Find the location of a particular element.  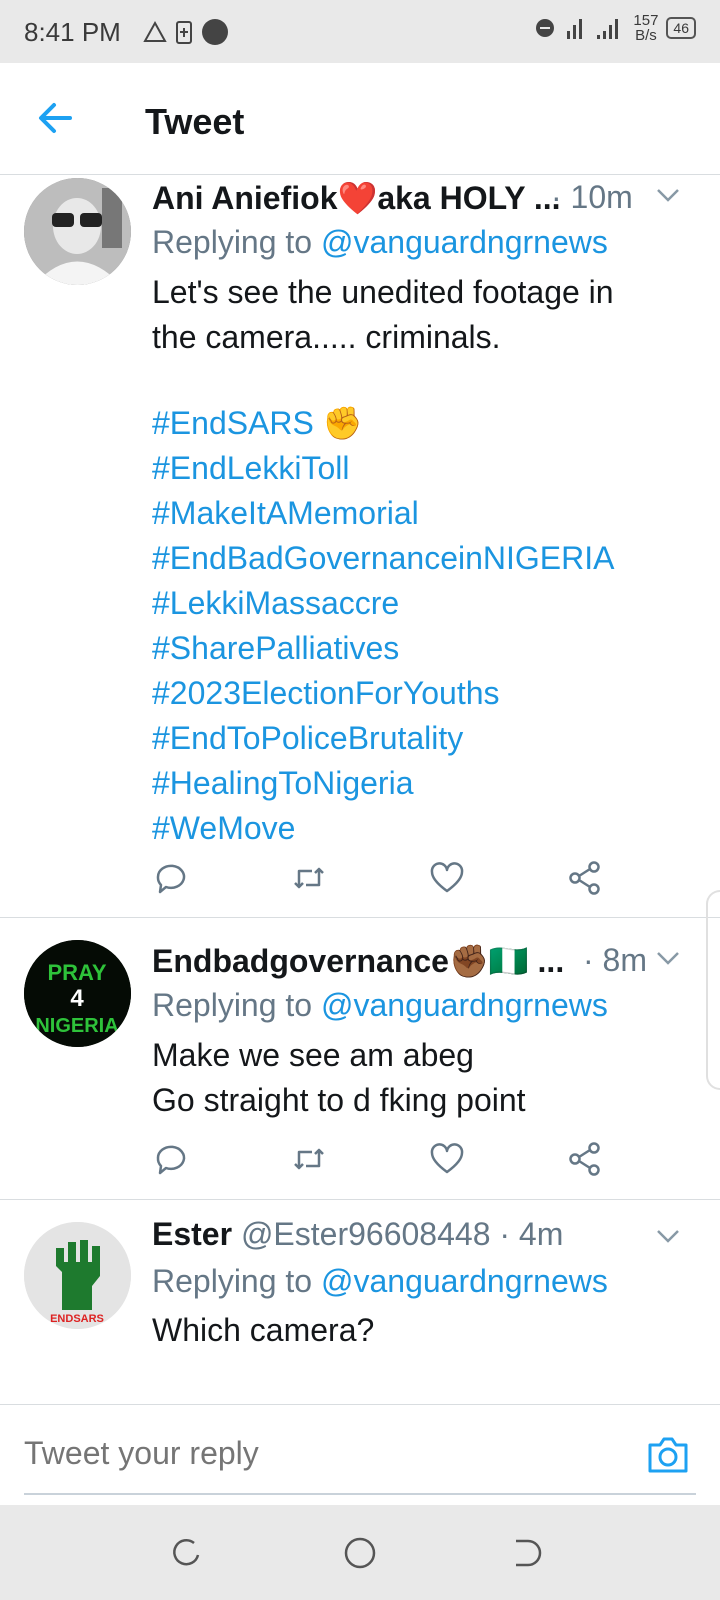

hashtag-link: #SharePalliatives is located at coordinates (383, 648).